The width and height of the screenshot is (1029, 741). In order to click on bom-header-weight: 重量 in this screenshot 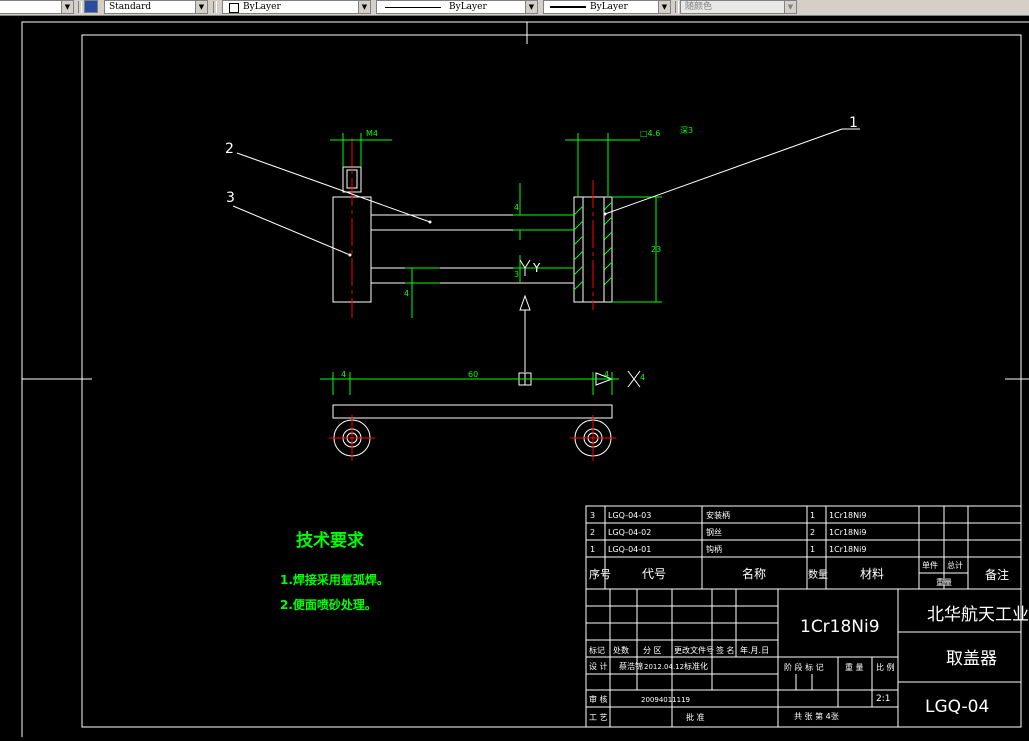, I will do `click(944, 582)`.